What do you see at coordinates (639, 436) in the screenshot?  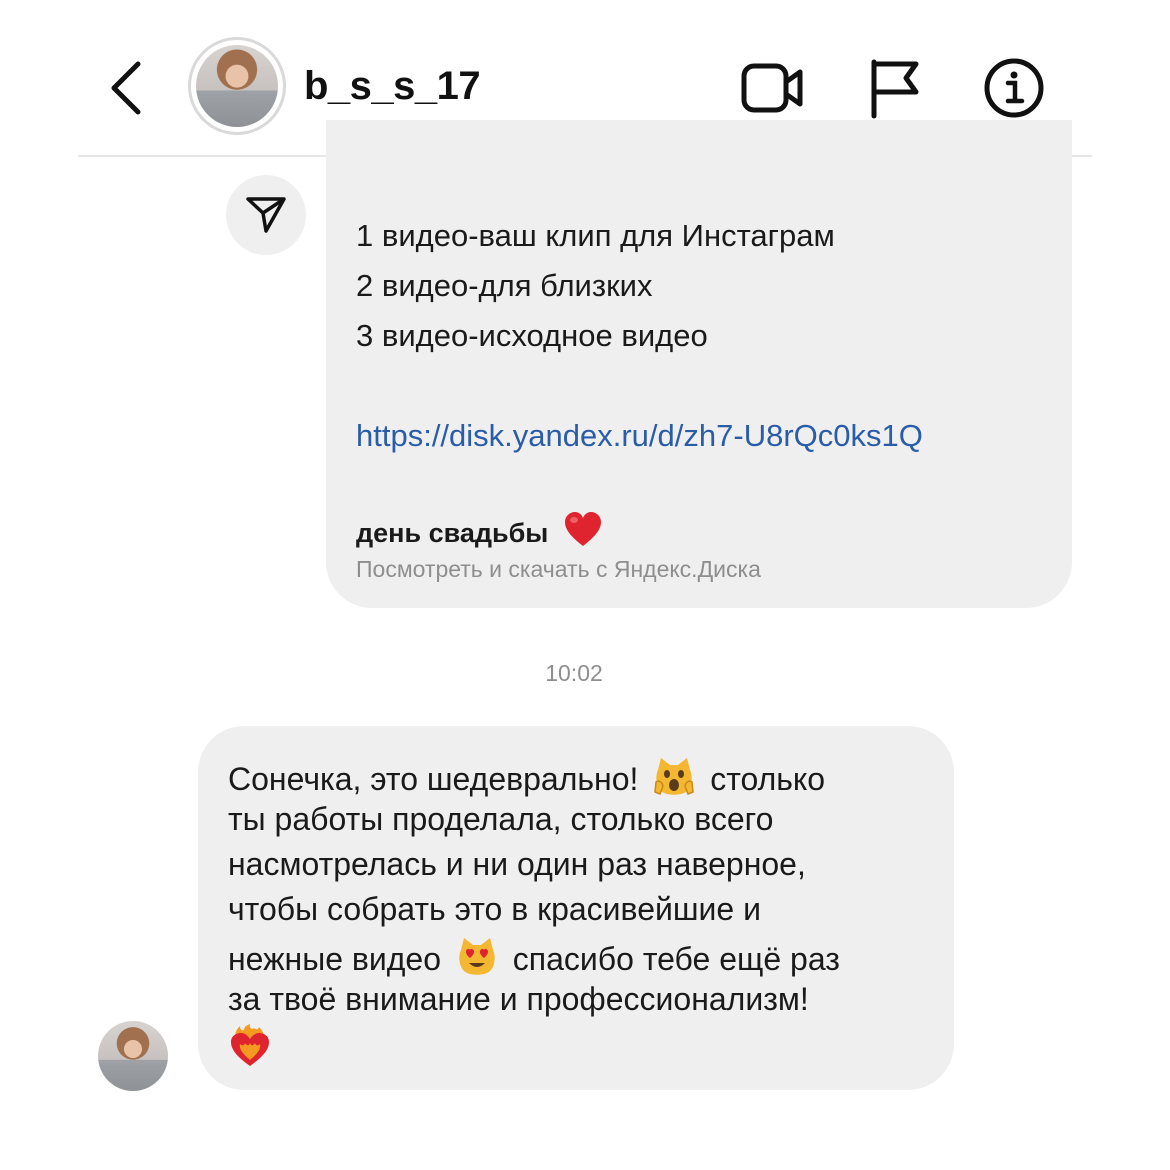 I see `yandex-disk-link: https://disk.yandex.ru/d/zh7-U8rQc0ks1Q` at bounding box center [639, 436].